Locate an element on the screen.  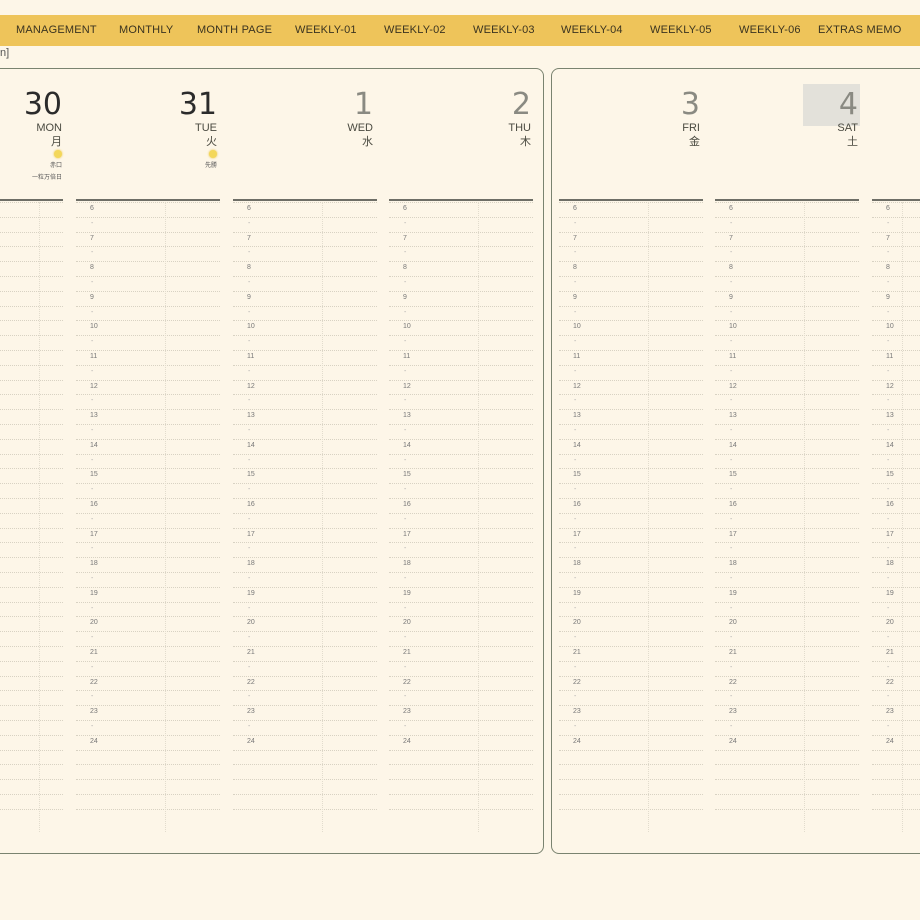
tab-month-page: MONTH PAGE is located at coordinates (234, 30).